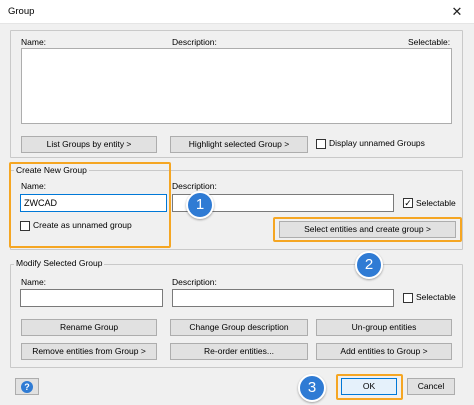  What do you see at coordinates (34, 186) in the screenshot?
I see `create-name-label: Name:` at bounding box center [34, 186].